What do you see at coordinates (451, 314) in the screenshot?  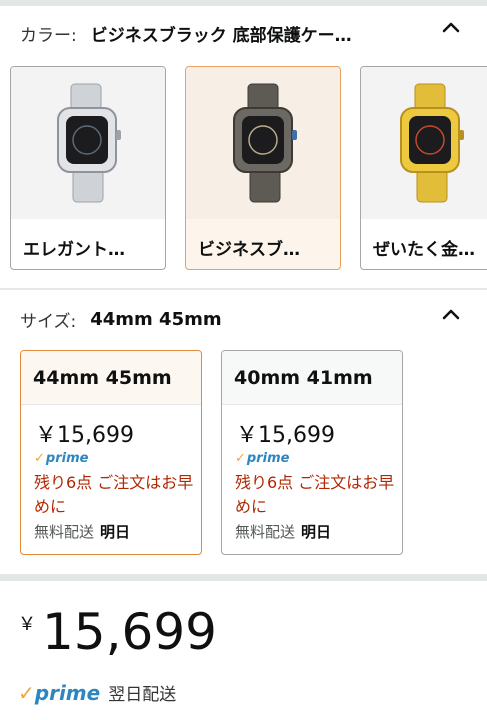 I see `collapse-size-chevron-up-icon` at bounding box center [451, 314].